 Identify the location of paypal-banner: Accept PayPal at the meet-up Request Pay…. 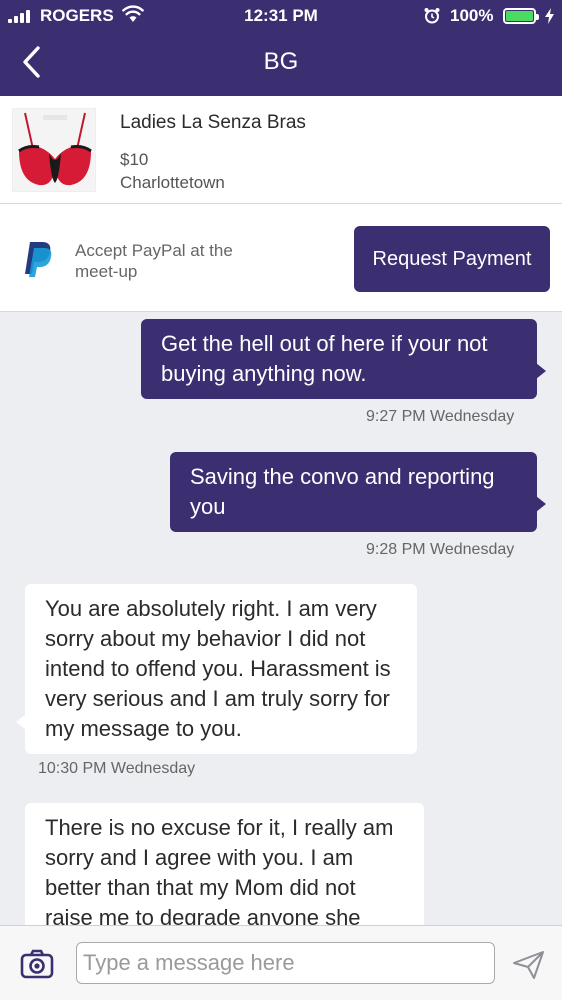
(281, 258).